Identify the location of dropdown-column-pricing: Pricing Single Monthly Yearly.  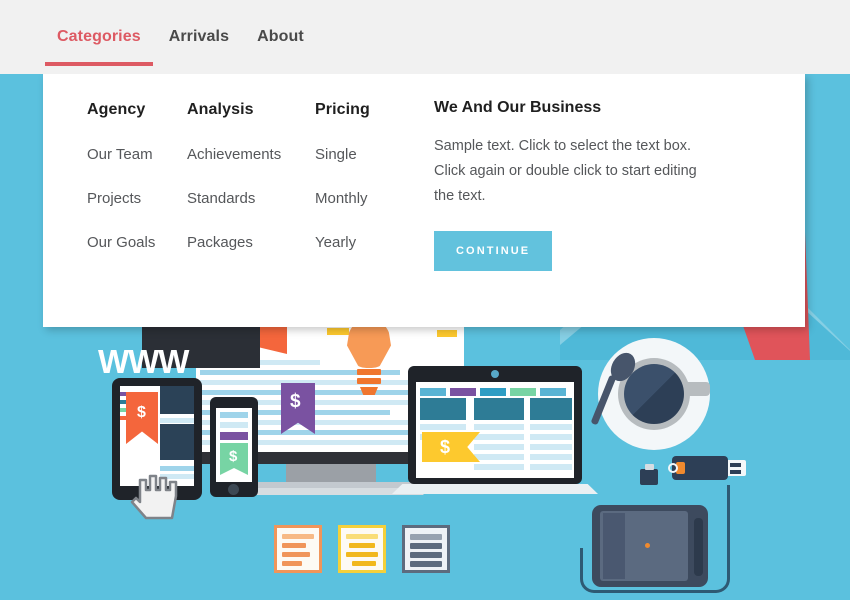
(365, 189).